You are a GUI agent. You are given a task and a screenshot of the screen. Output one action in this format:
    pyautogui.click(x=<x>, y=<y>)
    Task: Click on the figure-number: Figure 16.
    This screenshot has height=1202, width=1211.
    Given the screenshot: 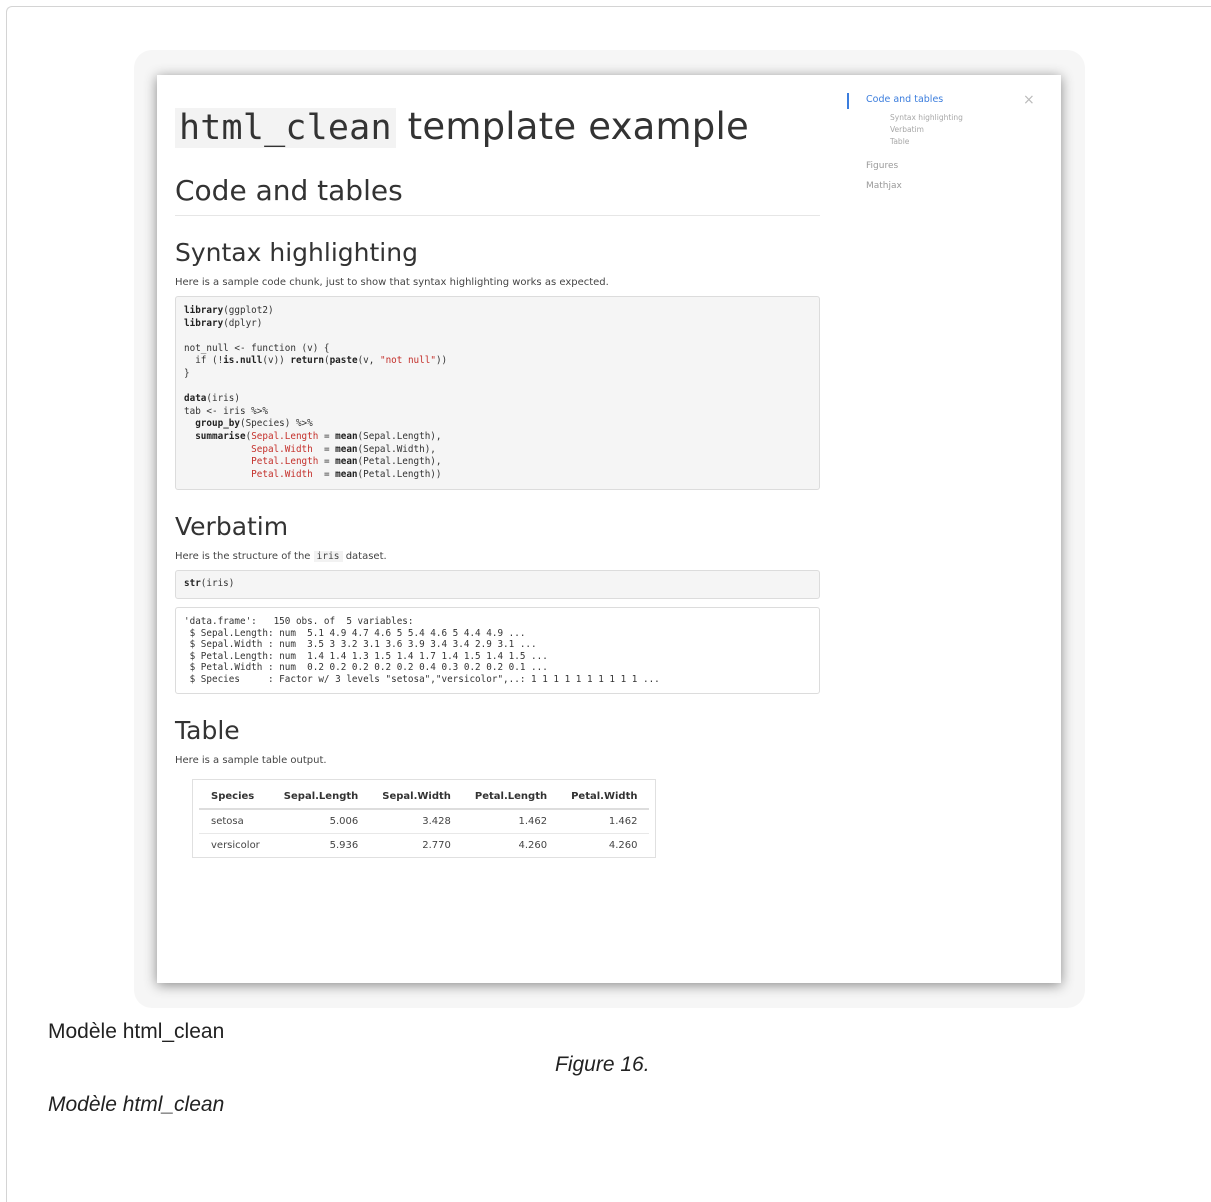 What is the action you would take?
    pyautogui.click(x=602, y=1064)
    